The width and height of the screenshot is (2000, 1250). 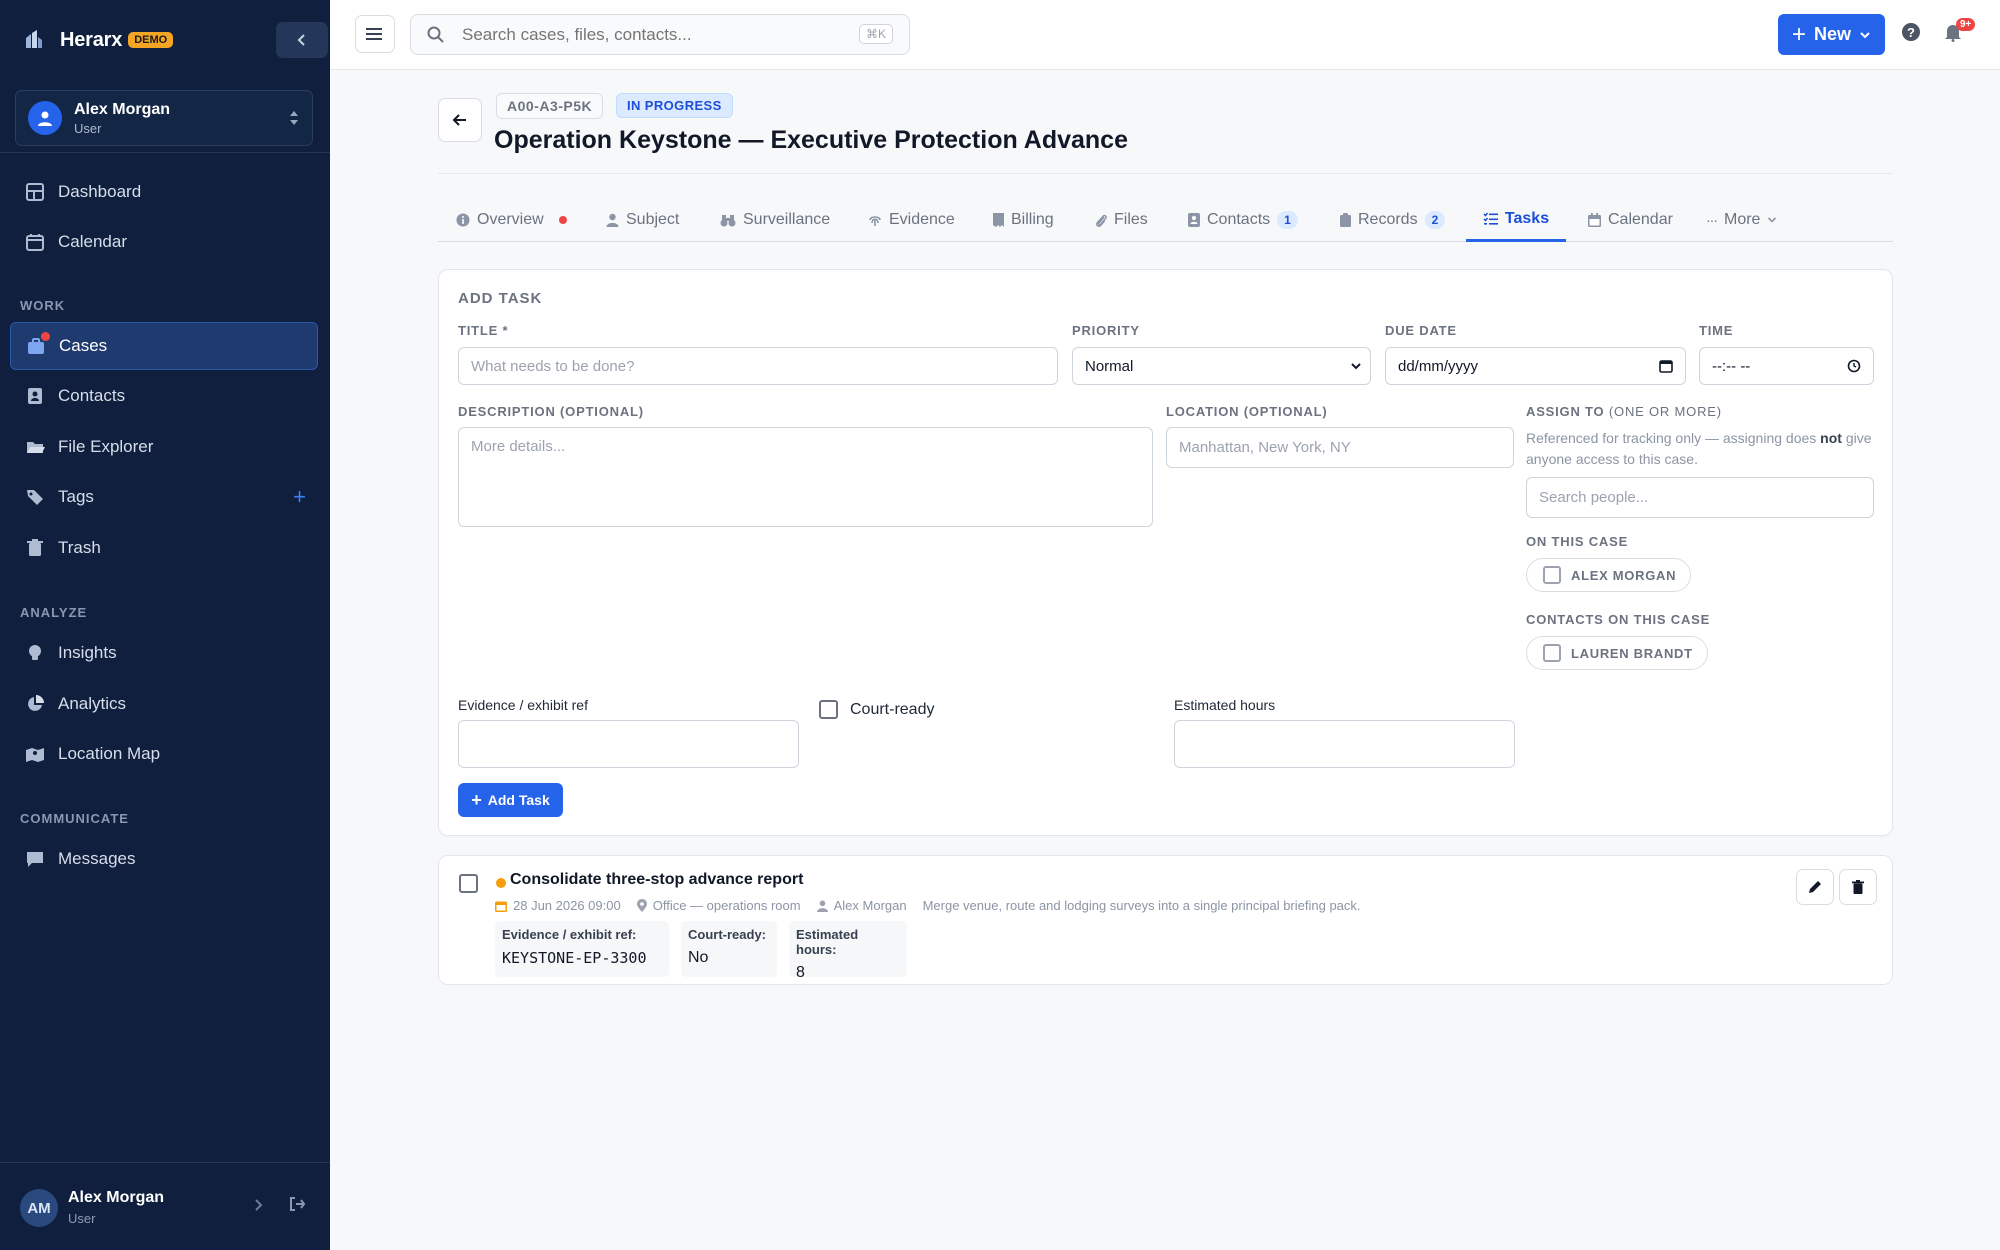 I want to click on records-count-badge: 2, so click(x=1435, y=220).